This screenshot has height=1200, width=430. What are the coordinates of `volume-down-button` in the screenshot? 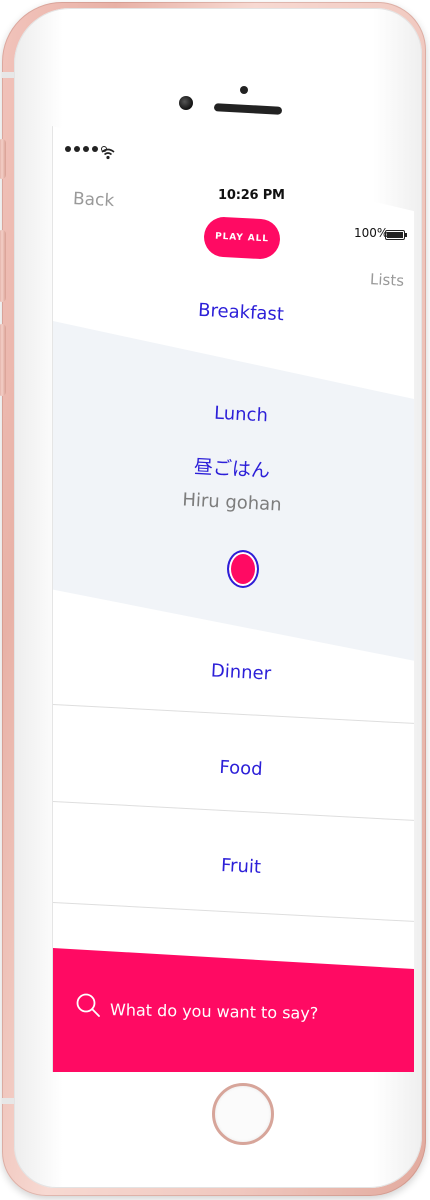 It's located at (3, 360).